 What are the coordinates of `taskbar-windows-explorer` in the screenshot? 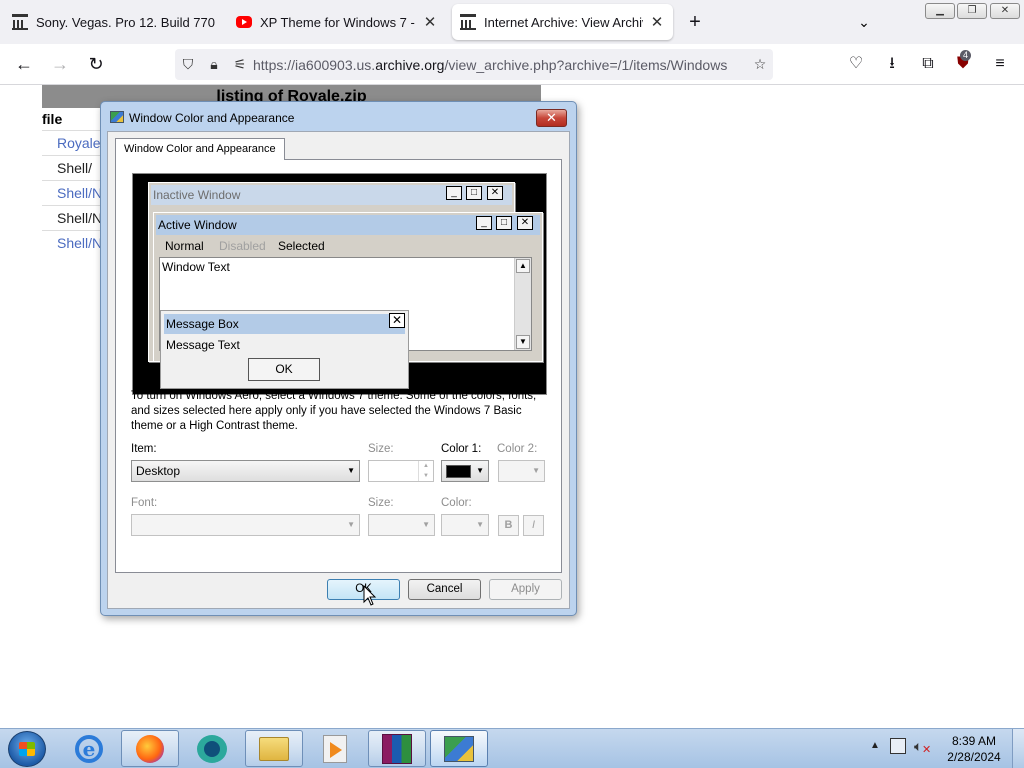 It's located at (274, 748).